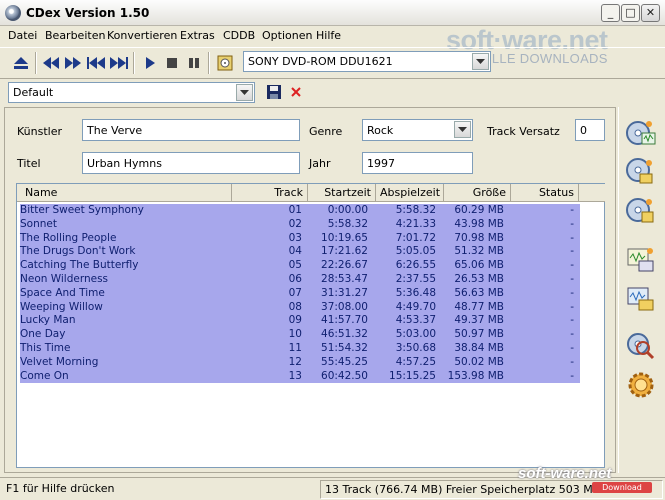 The height and width of the screenshot is (500, 665). What do you see at coordinates (300, 335) in the screenshot?
I see `table-row: One Day 10 46:51.32 5:03.00 50.97 MB -` at bounding box center [300, 335].